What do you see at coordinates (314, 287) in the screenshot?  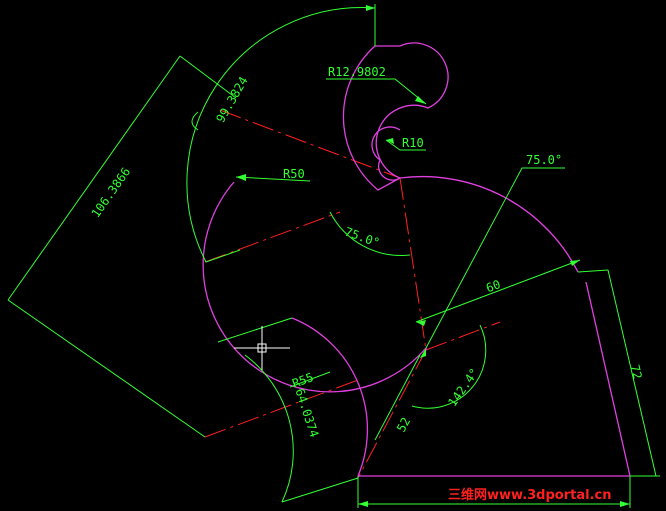 I see `outline-lower-left-arc` at bounding box center [314, 287].